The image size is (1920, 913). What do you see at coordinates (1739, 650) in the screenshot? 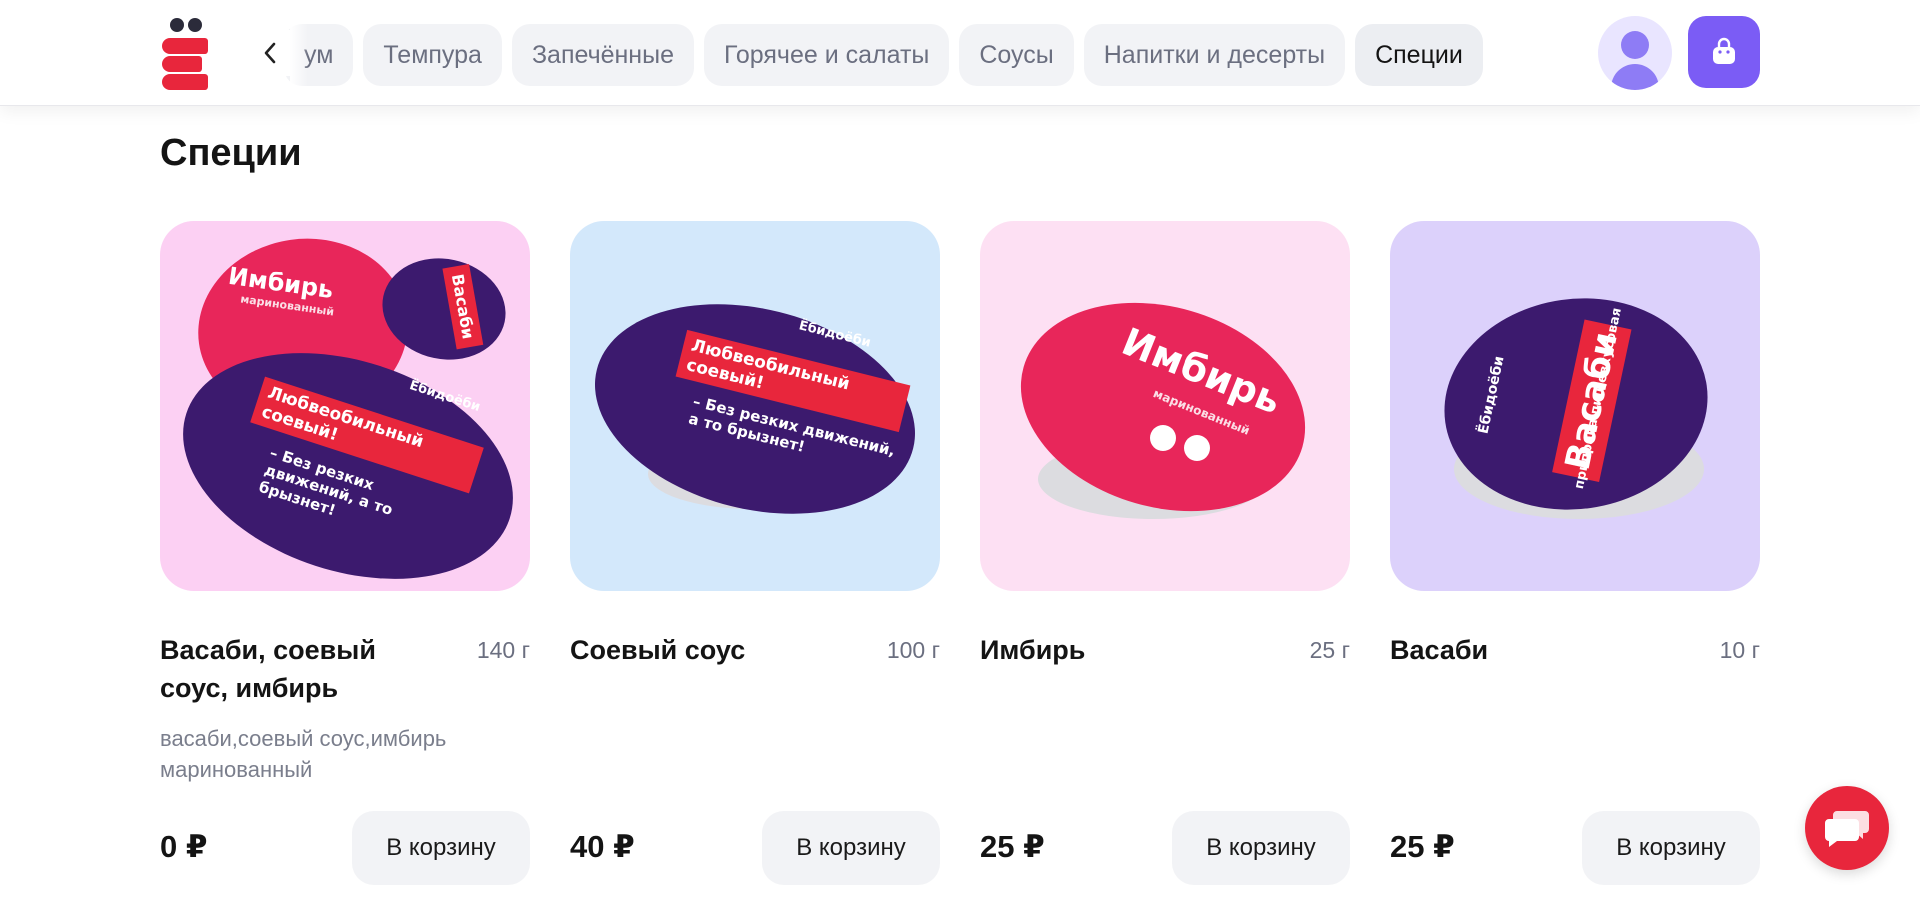
I see `product-weight: 10 г` at bounding box center [1739, 650].